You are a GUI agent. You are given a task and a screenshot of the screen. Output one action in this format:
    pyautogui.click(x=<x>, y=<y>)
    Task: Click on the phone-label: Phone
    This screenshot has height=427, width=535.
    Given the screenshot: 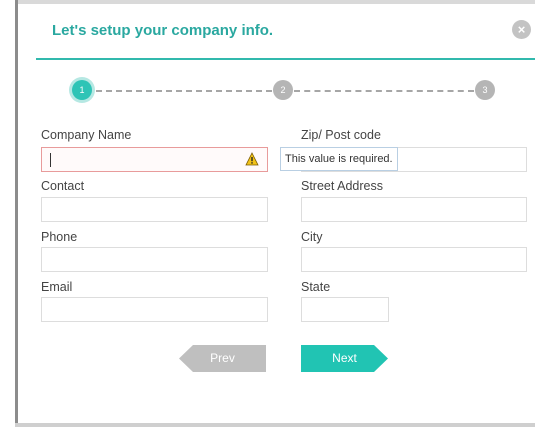 What is the action you would take?
    pyautogui.click(x=59, y=237)
    